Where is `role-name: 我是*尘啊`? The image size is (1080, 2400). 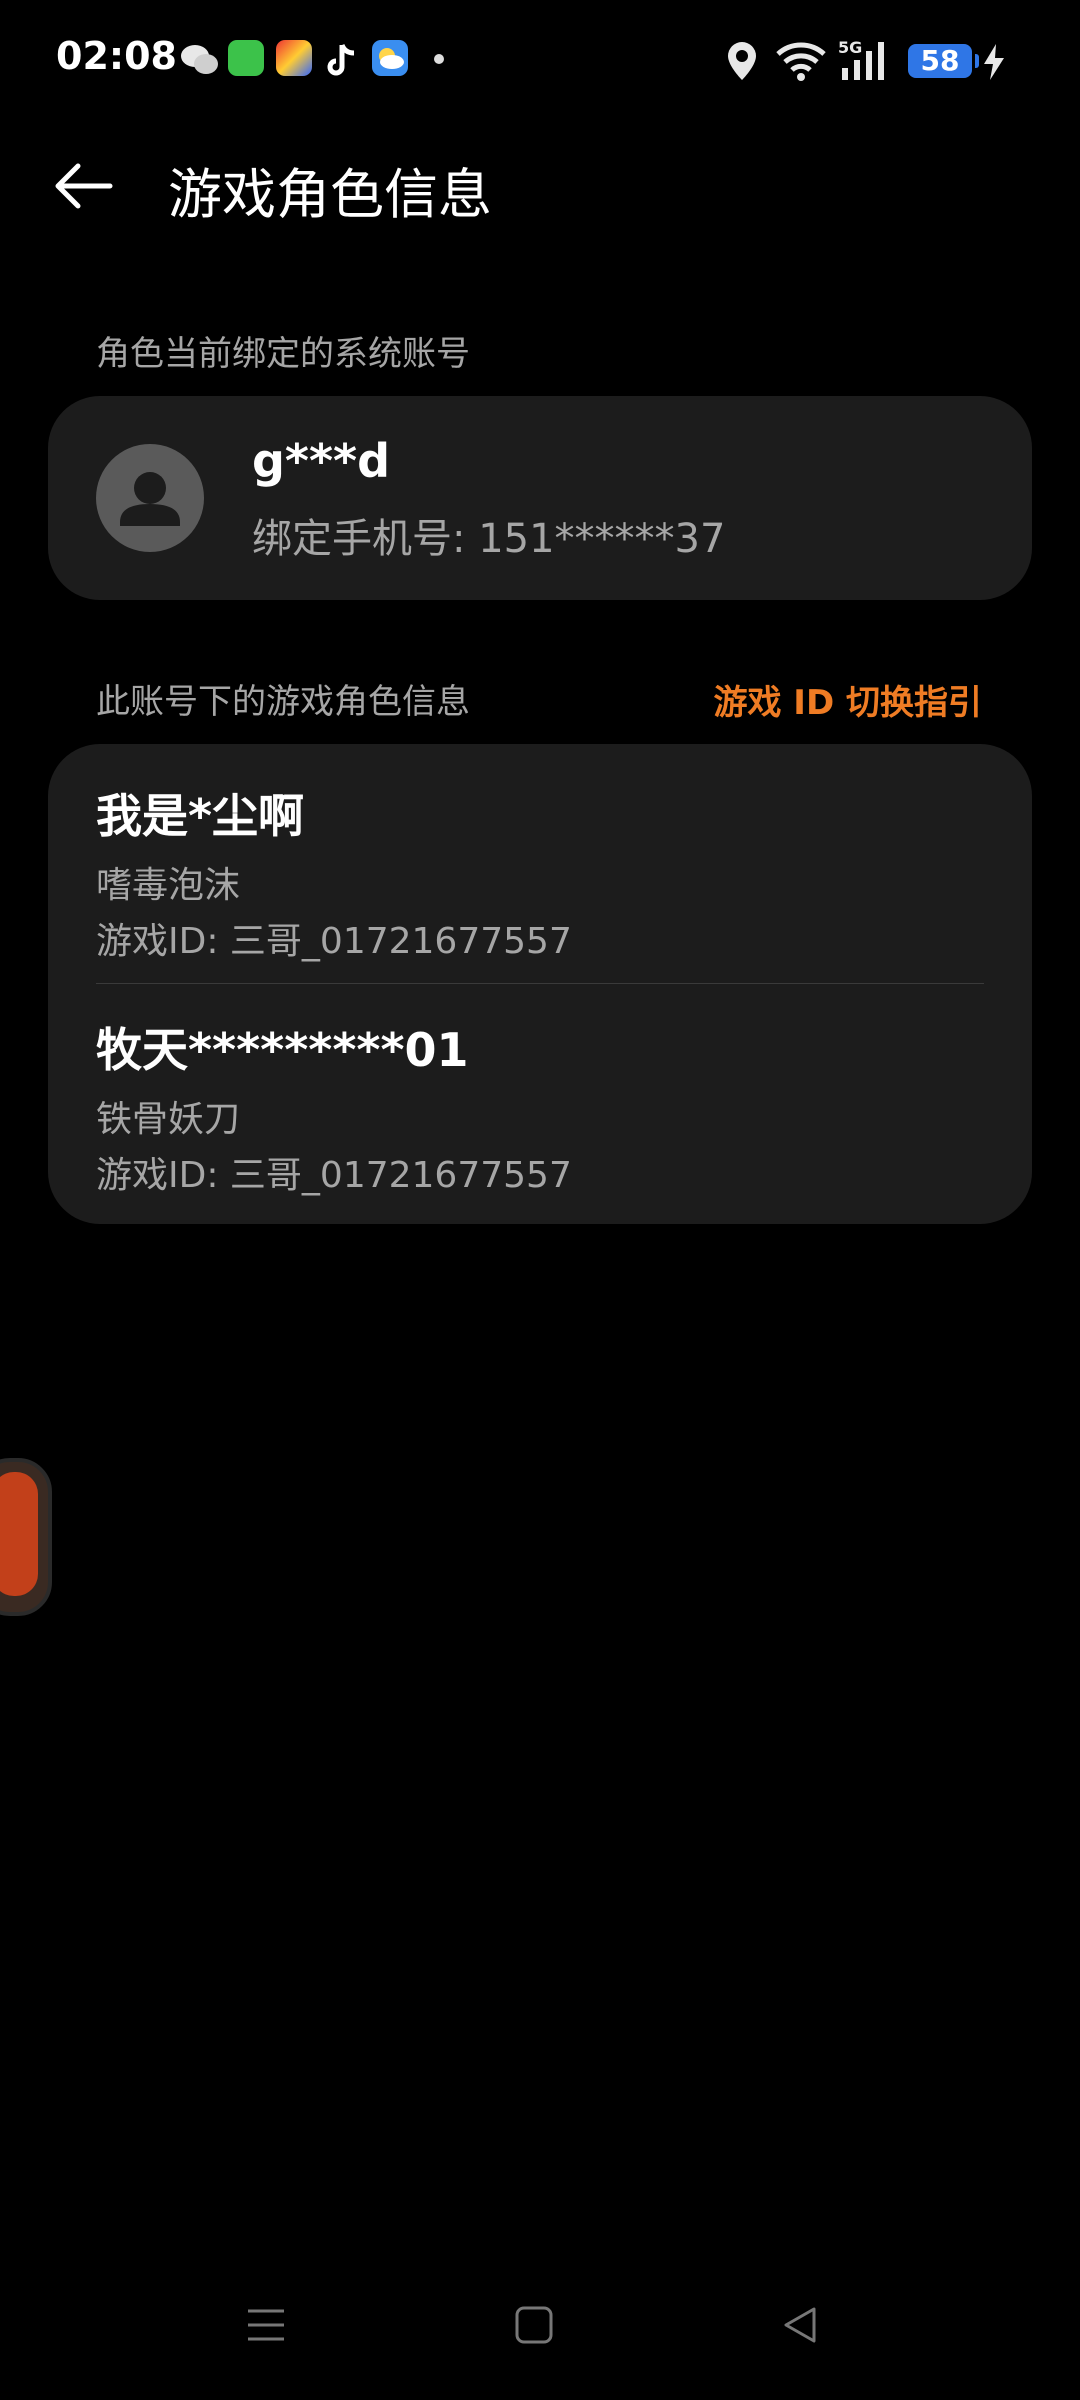 role-name: 我是*尘啊 is located at coordinates (200, 816).